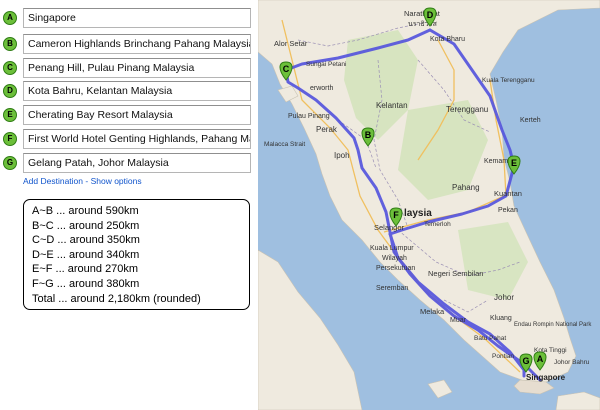 The width and height of the screenshot is (600, 410). Describe the element at coordinates (437, 224) in the screenshot. I see `label-temerloh: Temerloh` at that location.